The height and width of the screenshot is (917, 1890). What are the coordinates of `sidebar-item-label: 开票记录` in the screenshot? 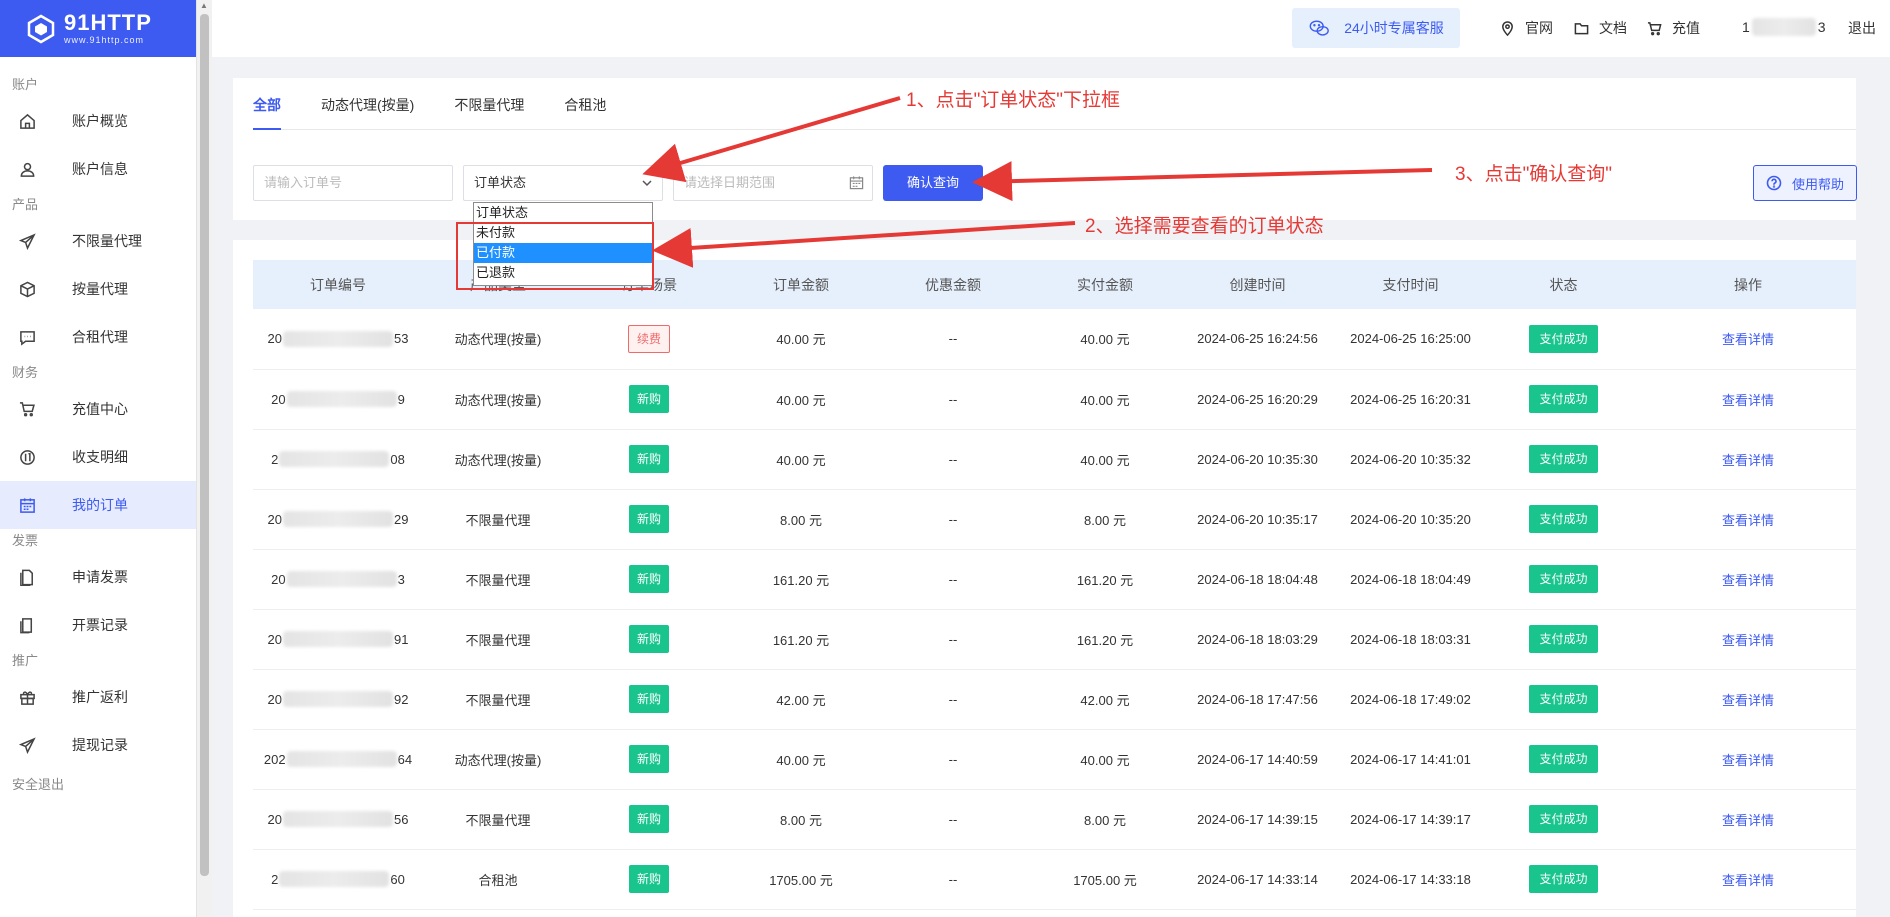 It's located at (100, 625).